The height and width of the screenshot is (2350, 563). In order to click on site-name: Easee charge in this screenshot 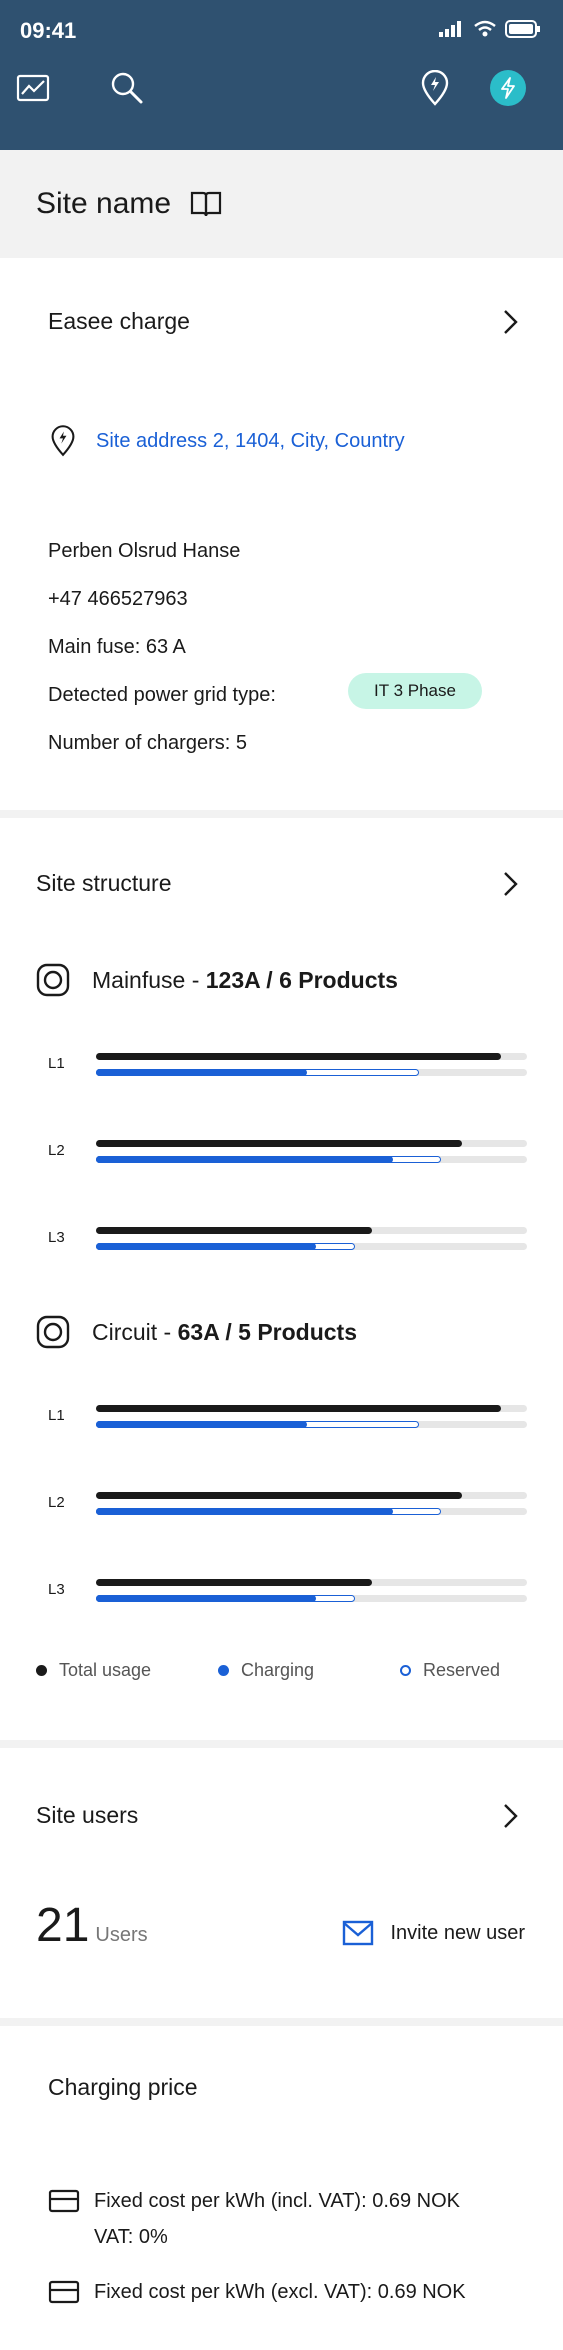, I will do `click(119, 321)`.